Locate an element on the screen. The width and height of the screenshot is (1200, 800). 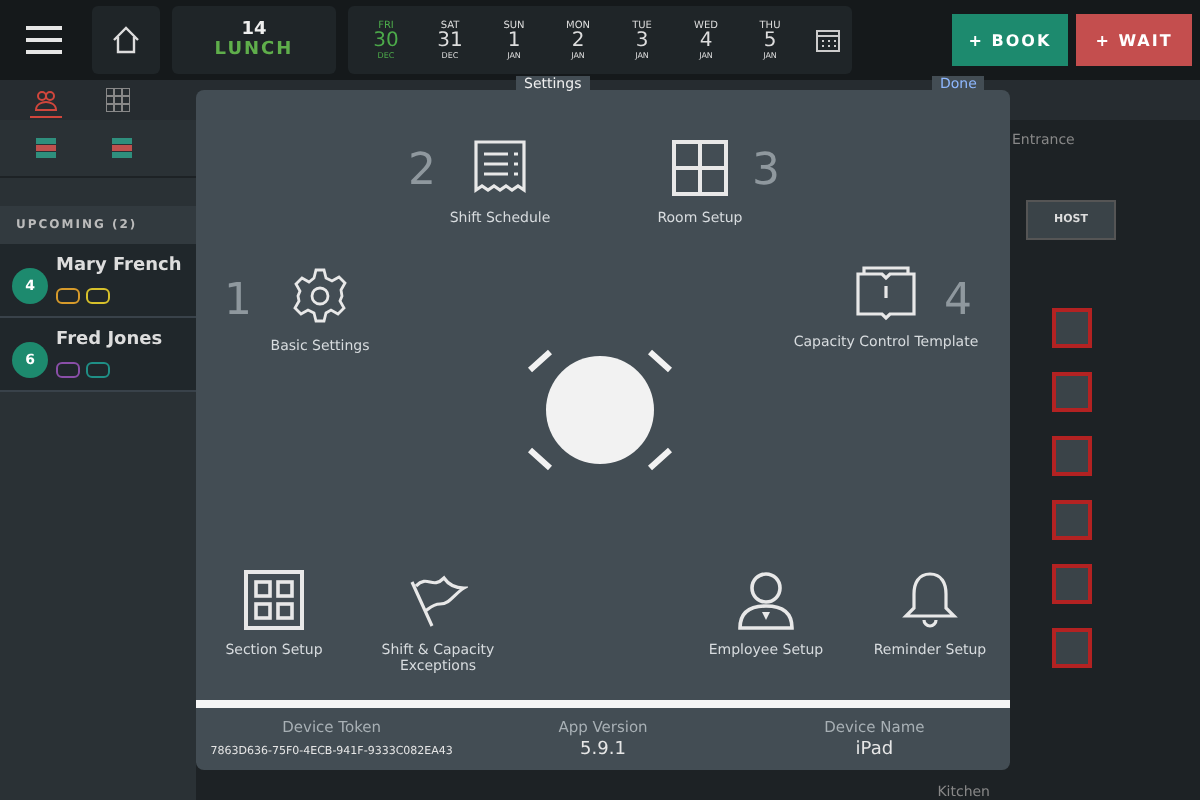
step-number: 3 is located at coordinates (766, 172).